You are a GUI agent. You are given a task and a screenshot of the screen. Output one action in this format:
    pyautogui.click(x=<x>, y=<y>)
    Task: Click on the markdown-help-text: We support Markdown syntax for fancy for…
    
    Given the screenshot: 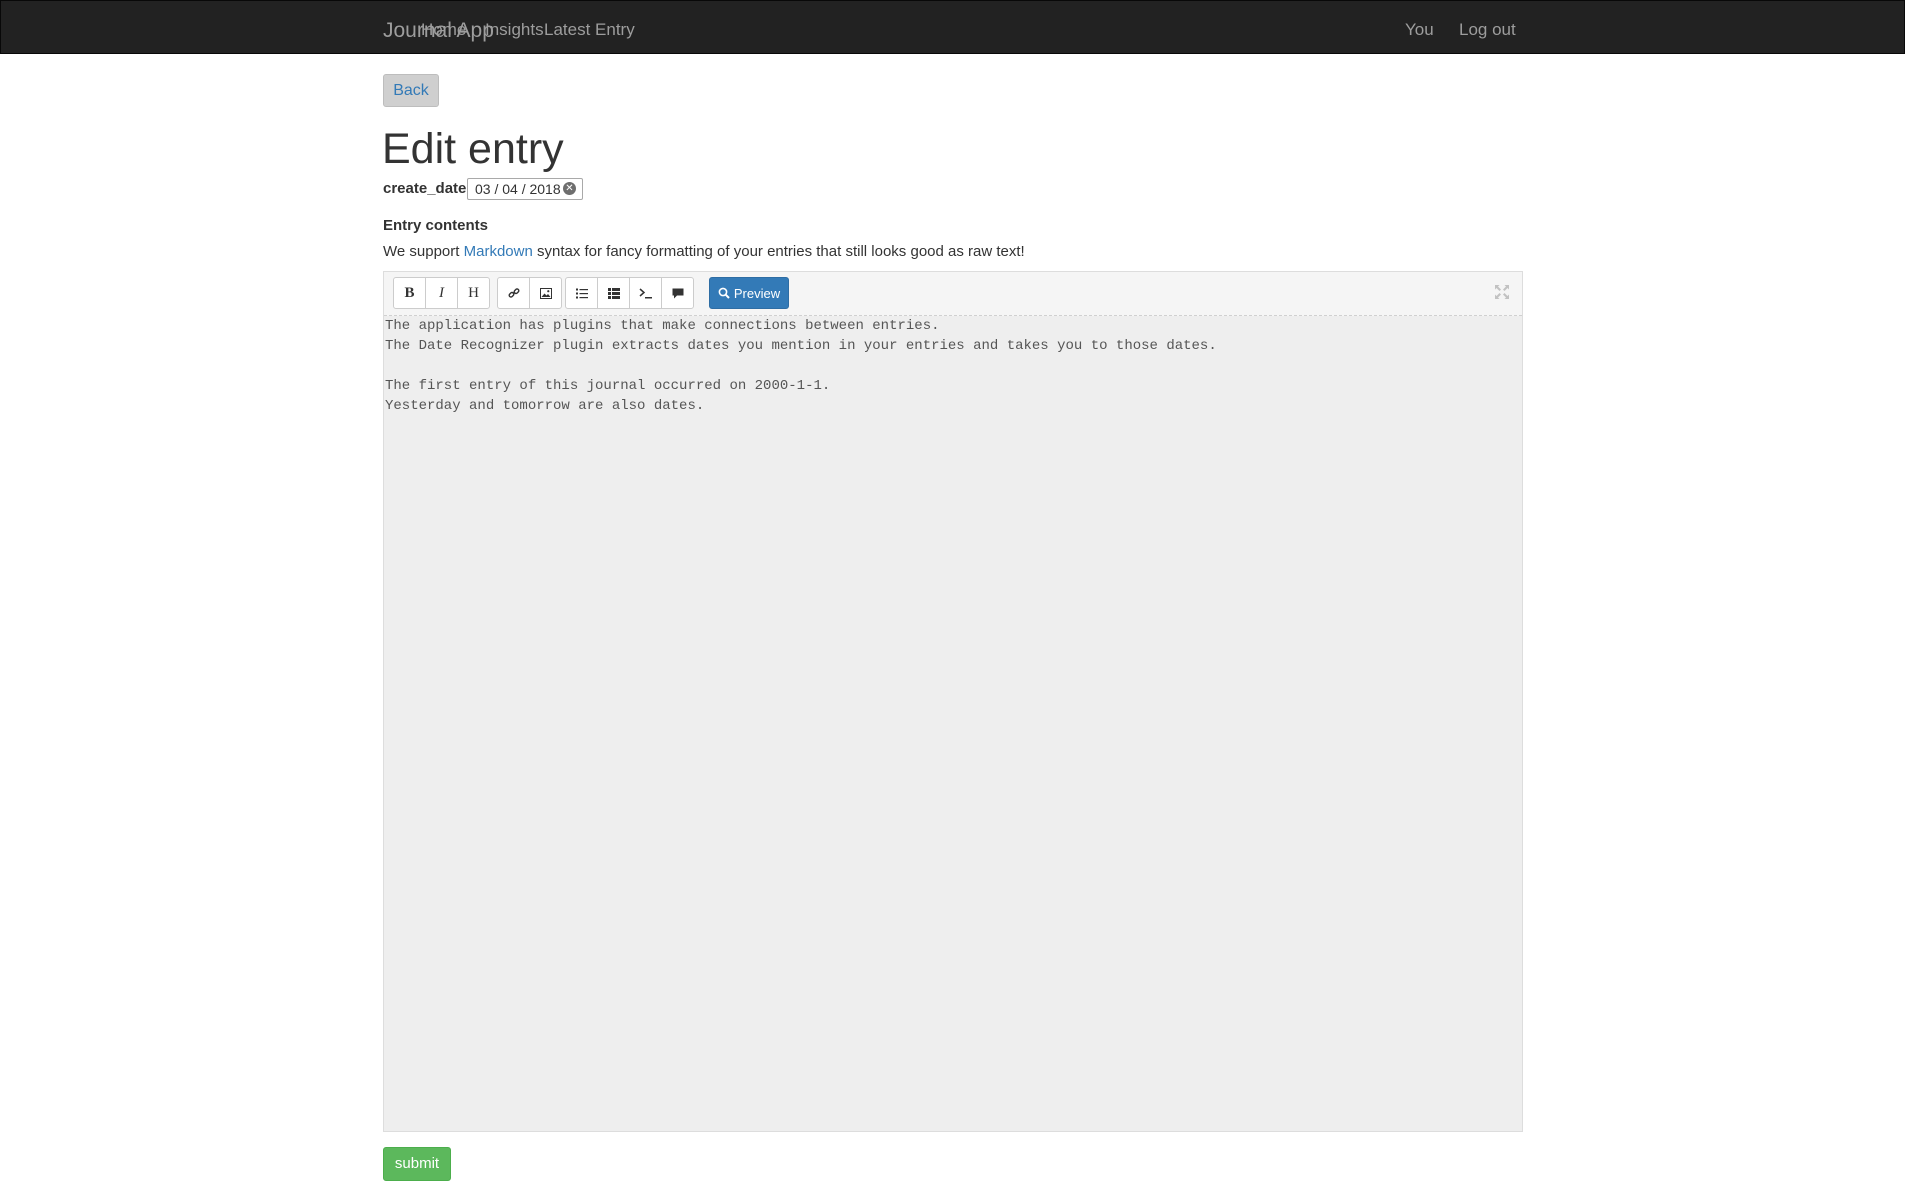 What is the action you would take?
    pyautogui.click(x=704, y=251)
    